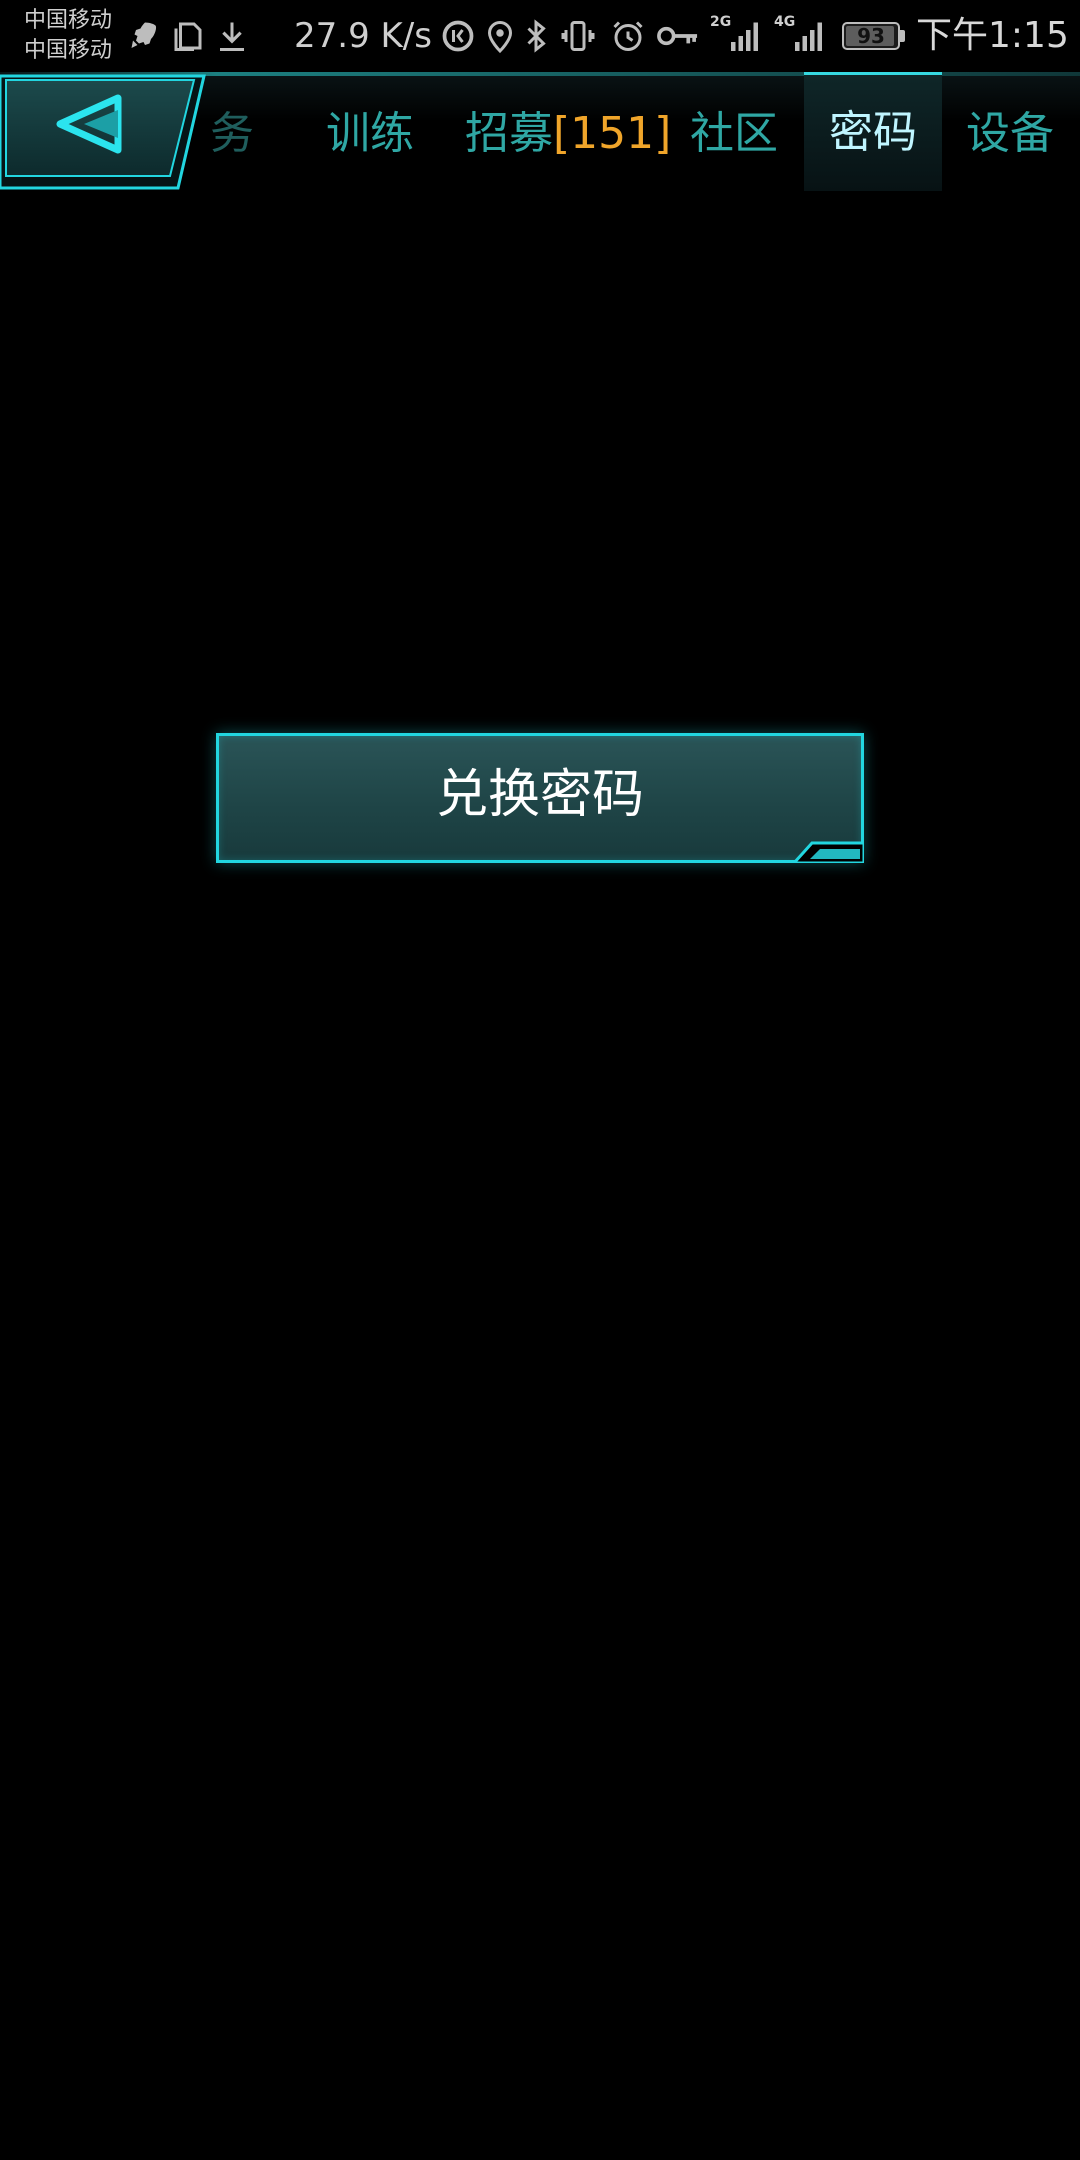 This screenshot has height=2160, width=1080. Describe the element at coordinates (142, 36) in the screenshot. I see `rocket-icon` at that location.